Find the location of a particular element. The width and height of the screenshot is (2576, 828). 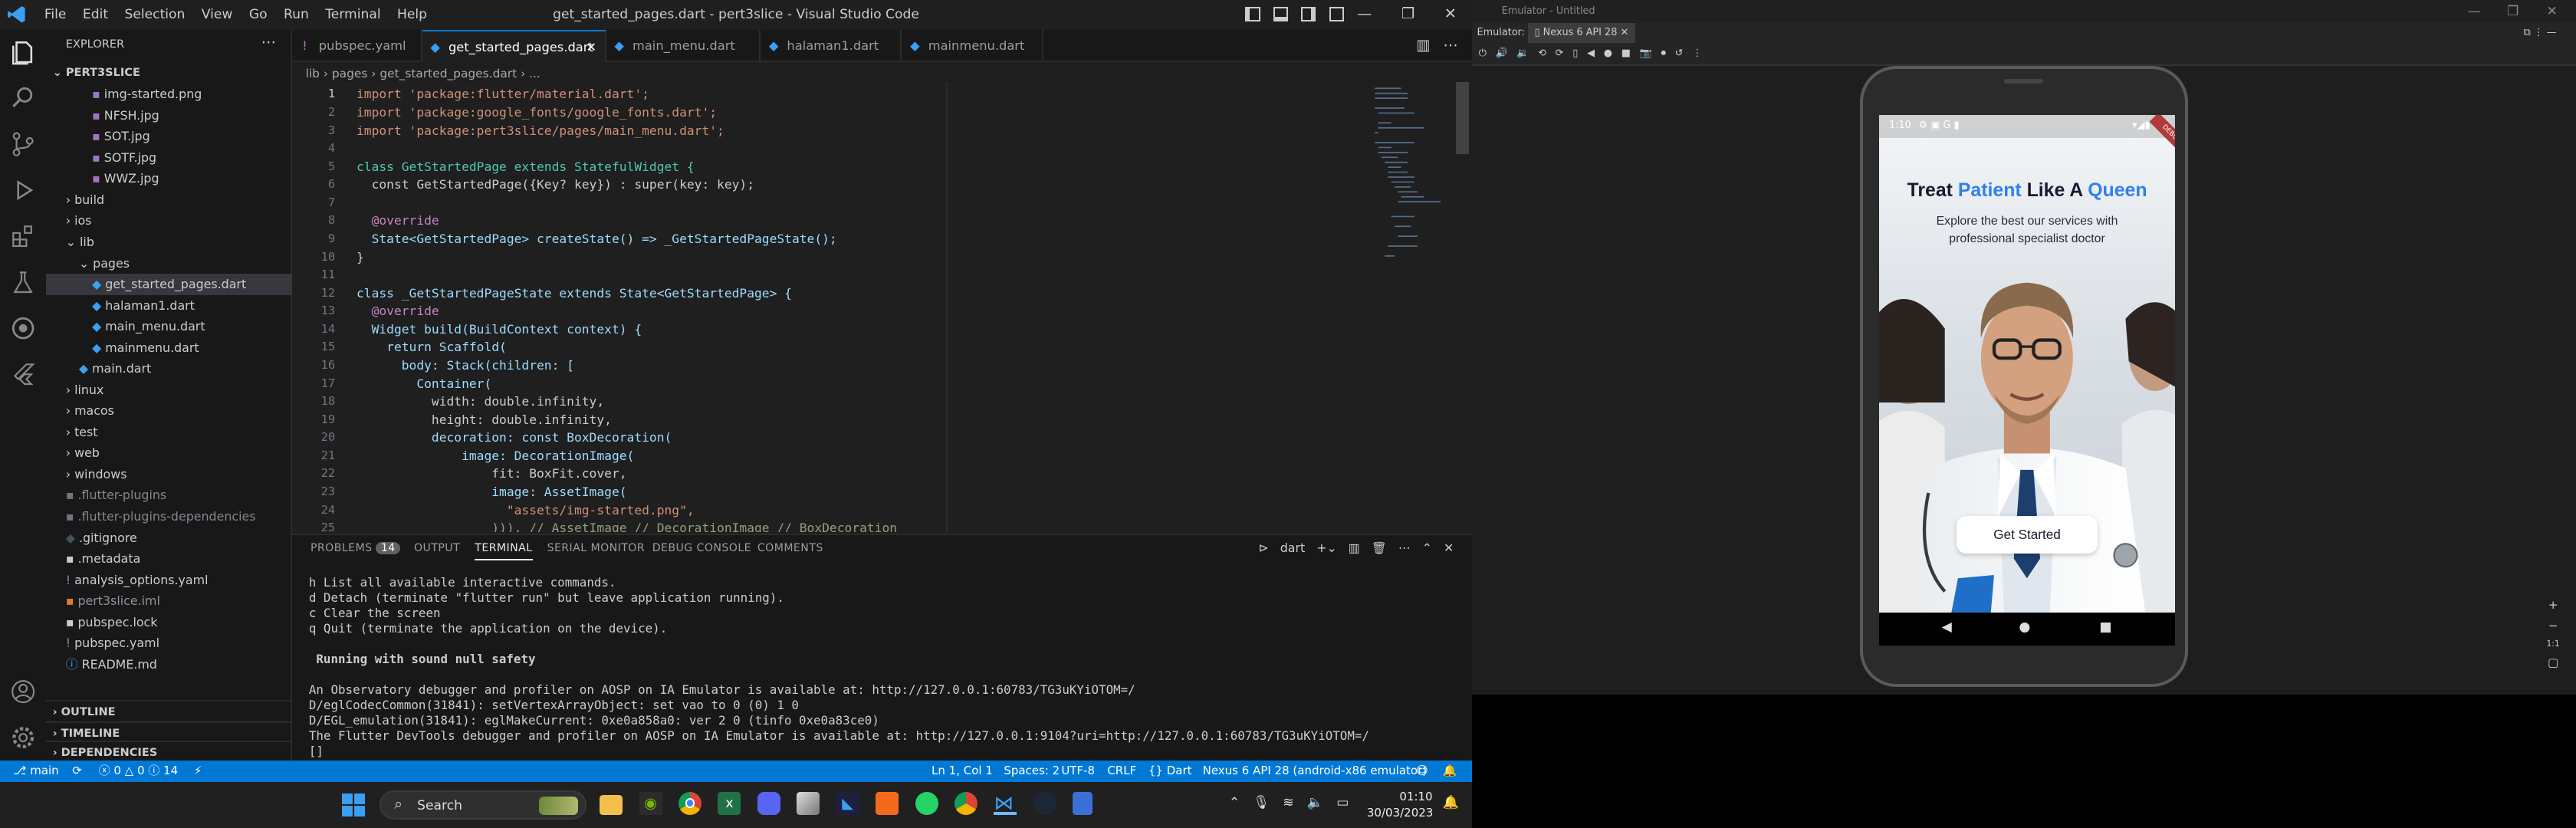

emu-settings-icon: ⧉ ⋮ — is located at coordinates (2539, 33).